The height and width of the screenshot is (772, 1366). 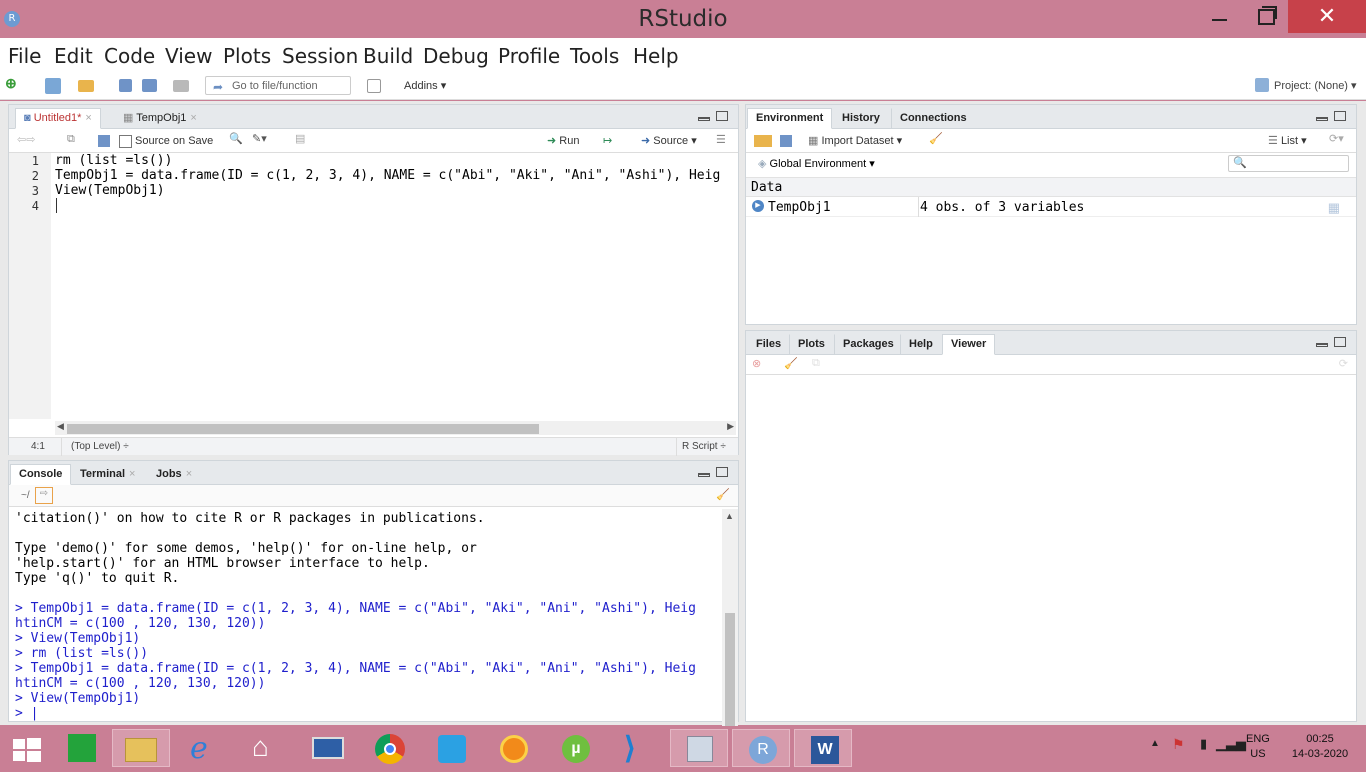 I want to click on maximize-button, so click(x=1265, y=16).